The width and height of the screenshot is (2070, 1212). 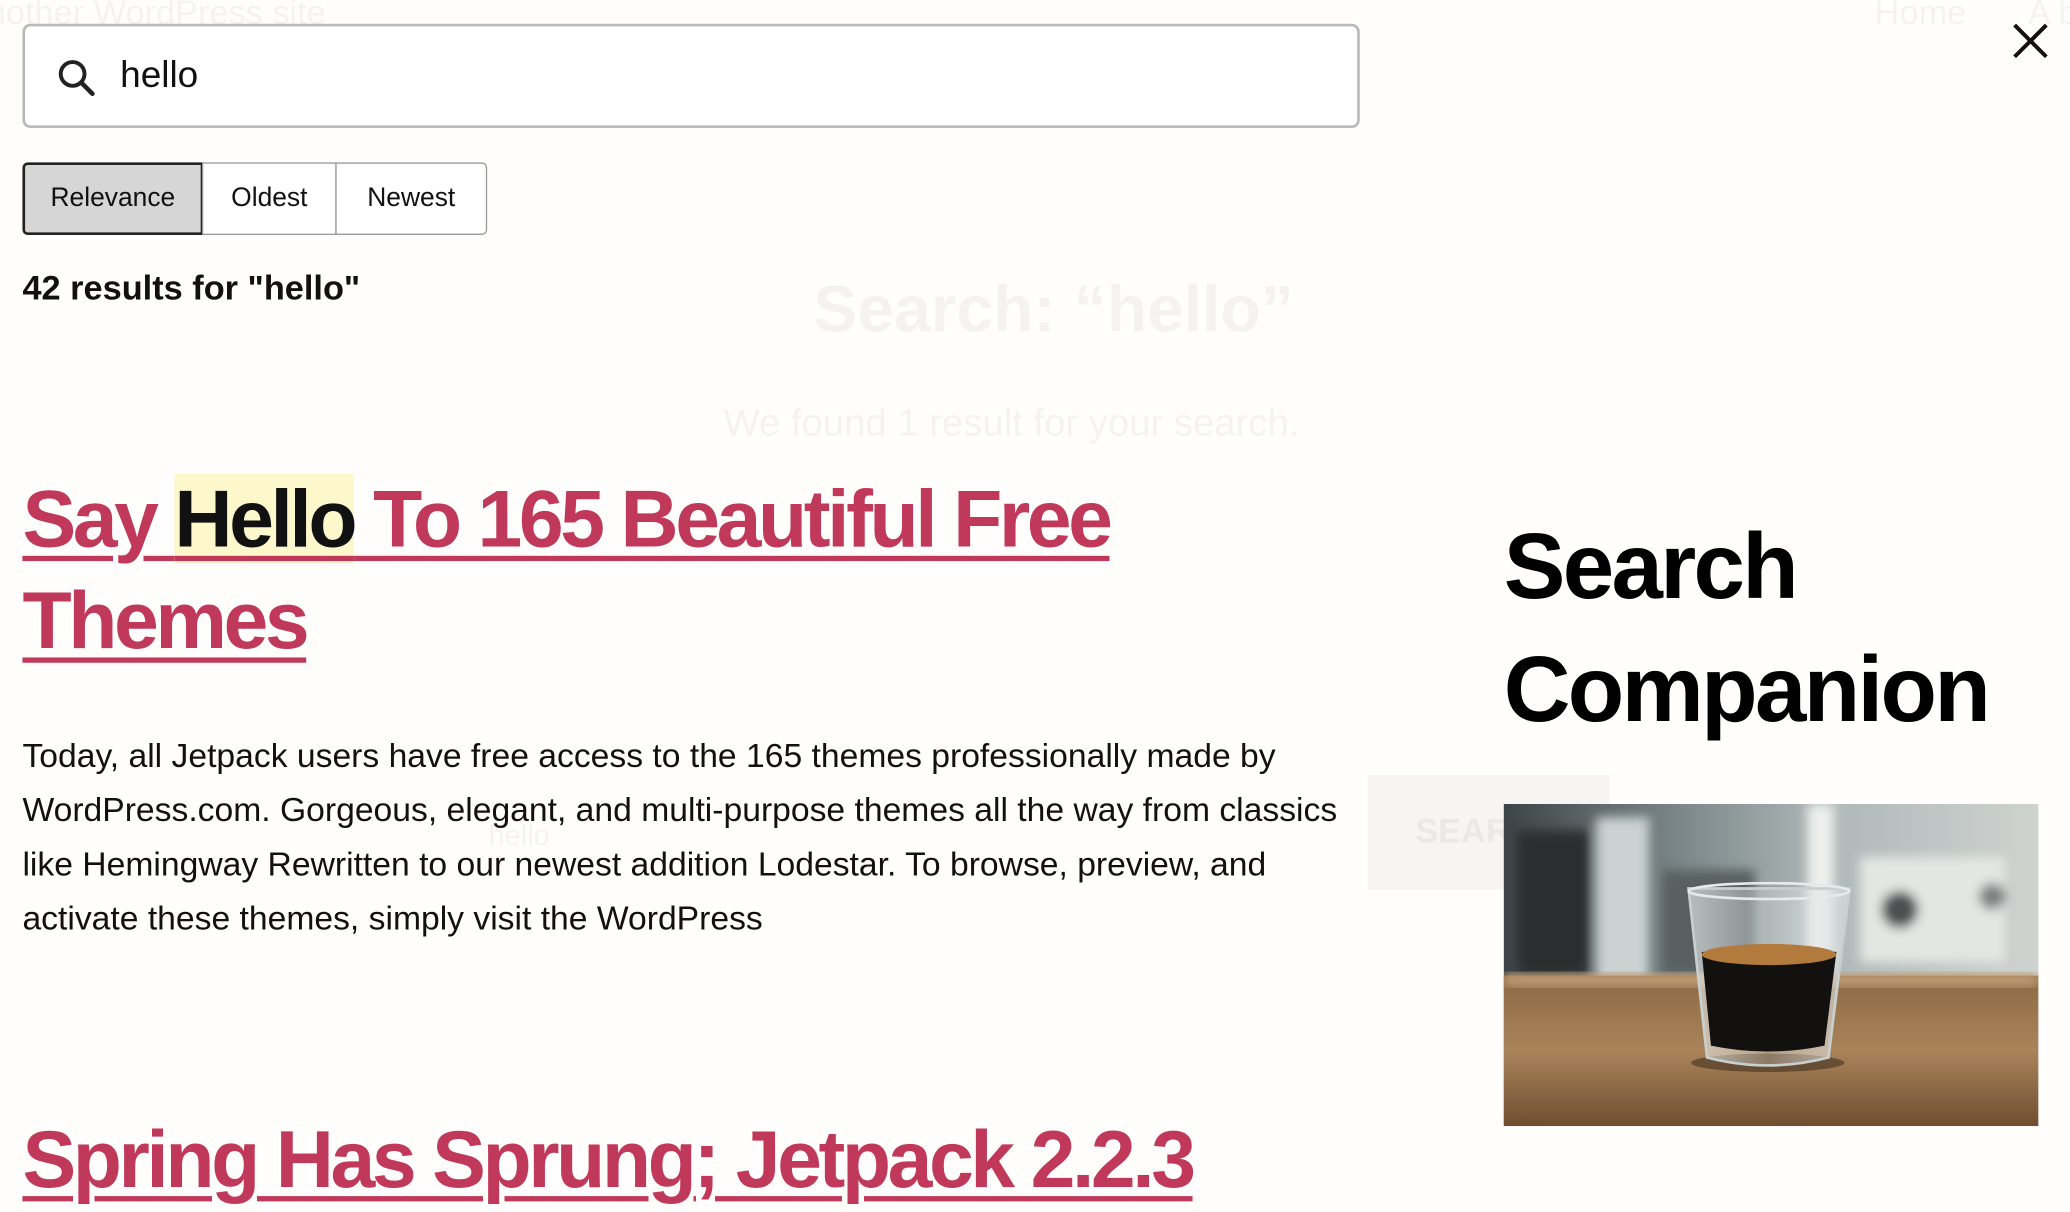 What do you see at coordinates (1053, 309) in the screenshot?
I see `background-search-heading: Search: “hello”` at bounding box center [1053, 309].